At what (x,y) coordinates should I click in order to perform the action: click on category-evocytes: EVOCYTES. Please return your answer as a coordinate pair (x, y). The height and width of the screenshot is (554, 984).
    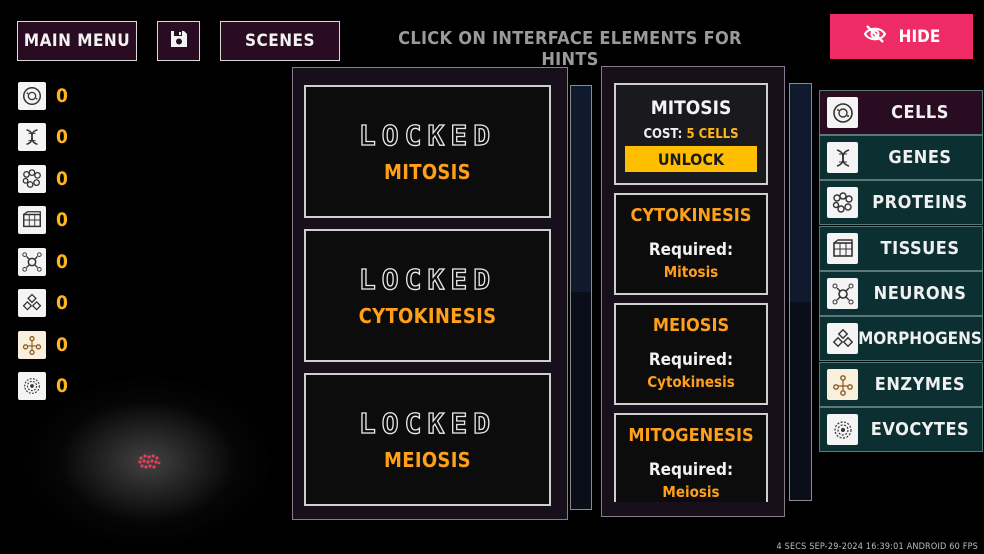
    Looking at the image, I should click on (901, 429).